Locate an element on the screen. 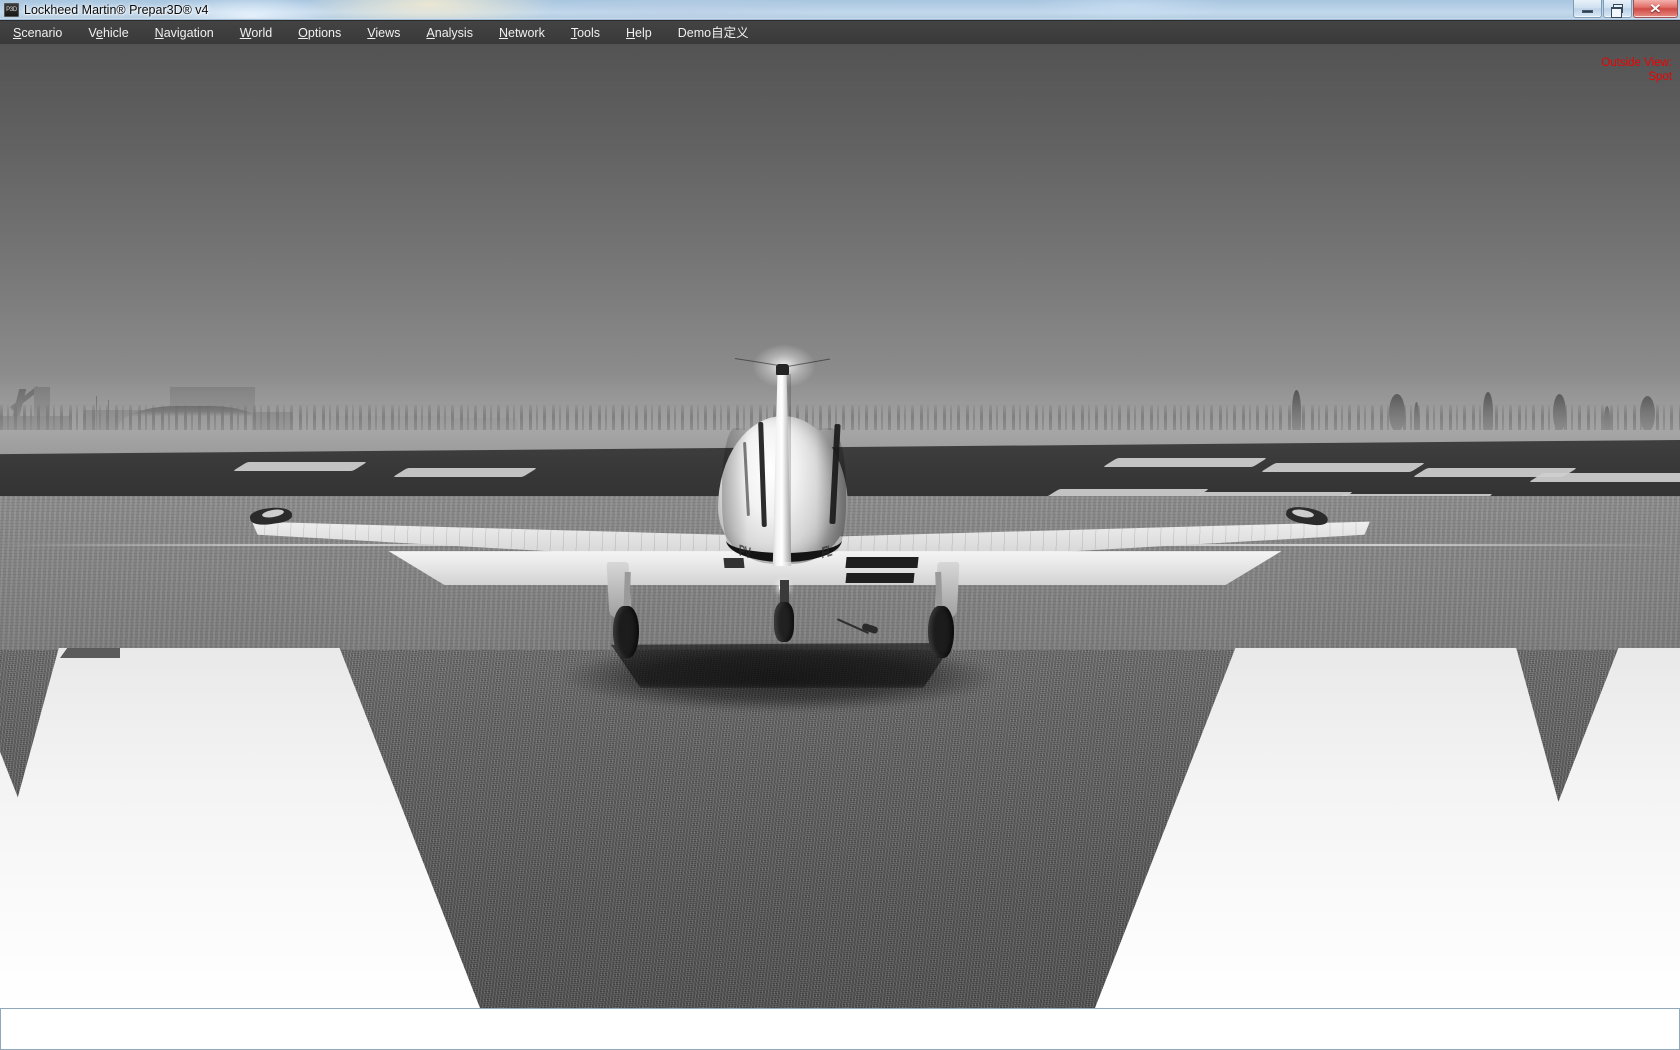 This screenshot has height=1050, width=1680. menu-item-network: Network is located at coordinates (522, 33).